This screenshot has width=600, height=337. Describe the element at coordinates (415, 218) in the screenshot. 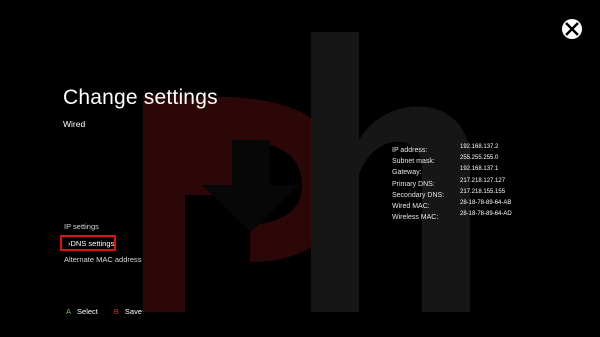

I see `info-label: Wireless MAC:` at that location.